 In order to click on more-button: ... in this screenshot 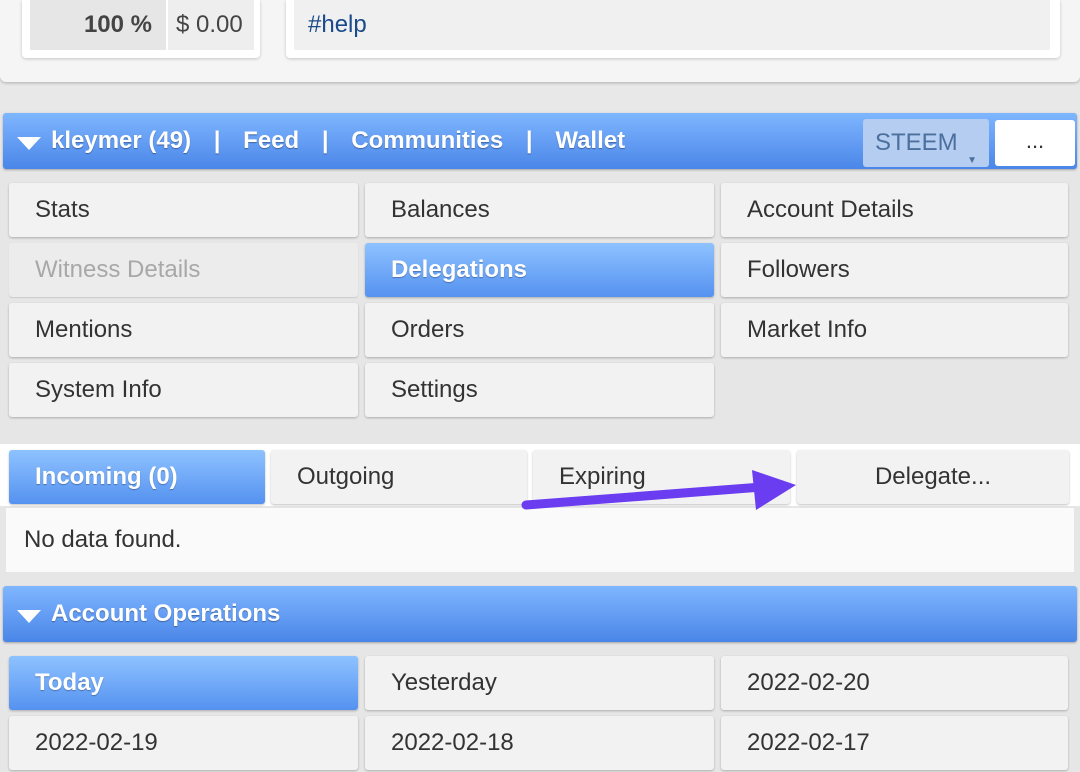, I will do `click(1035, 143)`.